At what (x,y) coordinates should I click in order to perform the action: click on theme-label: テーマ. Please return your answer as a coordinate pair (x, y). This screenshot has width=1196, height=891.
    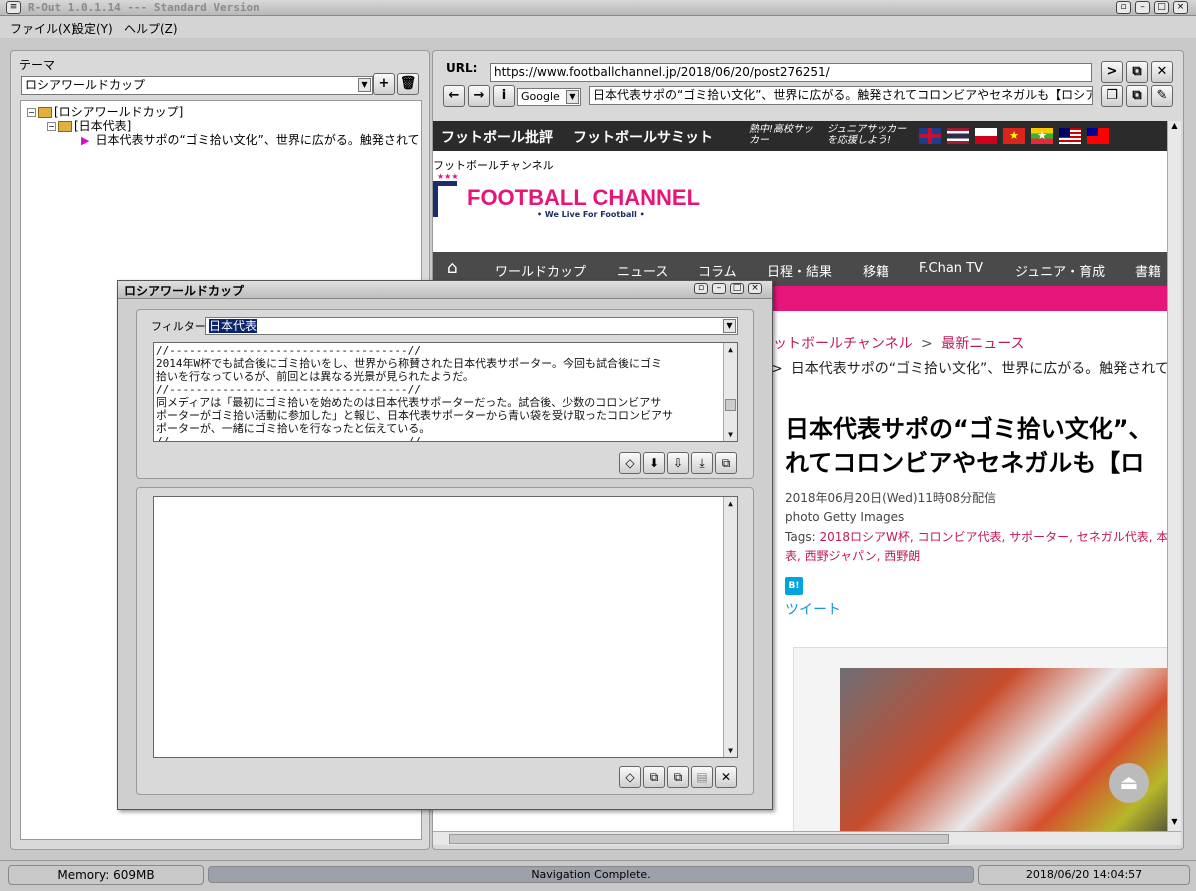
    Looking at the image, I should click on (37, 65).